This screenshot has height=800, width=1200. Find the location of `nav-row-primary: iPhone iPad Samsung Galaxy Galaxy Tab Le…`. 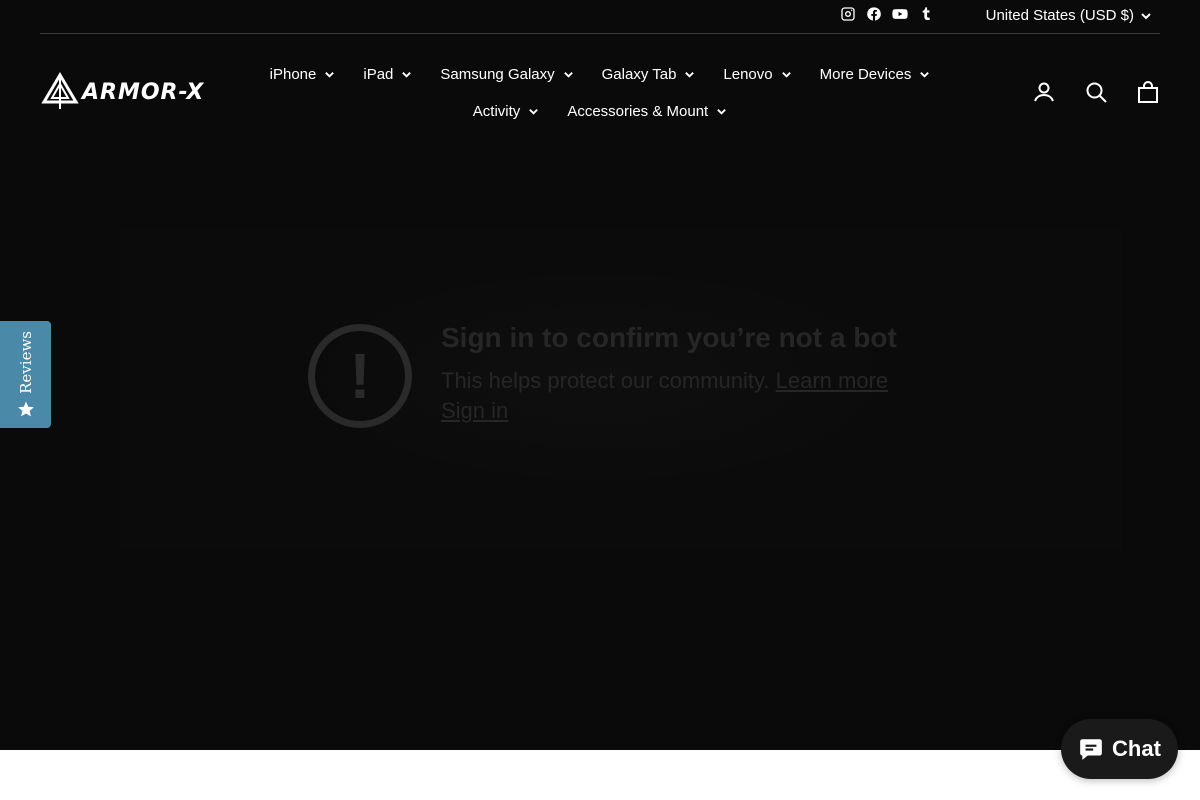

nav-row-primary: iPhone iPad Samsung Galaxy Galaxy Tab Le… is located at coordinates (600, 74).